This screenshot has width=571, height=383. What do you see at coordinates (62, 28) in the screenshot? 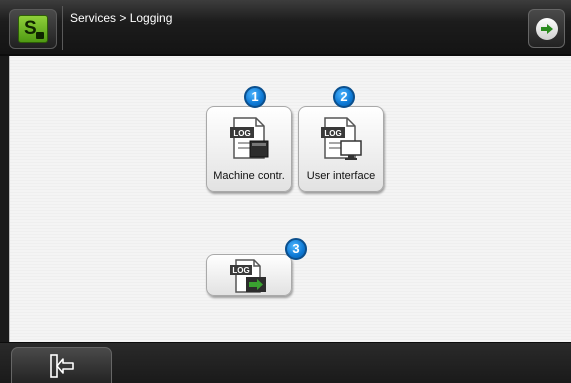
I see `header-divider` at bounding box center [62, 28].